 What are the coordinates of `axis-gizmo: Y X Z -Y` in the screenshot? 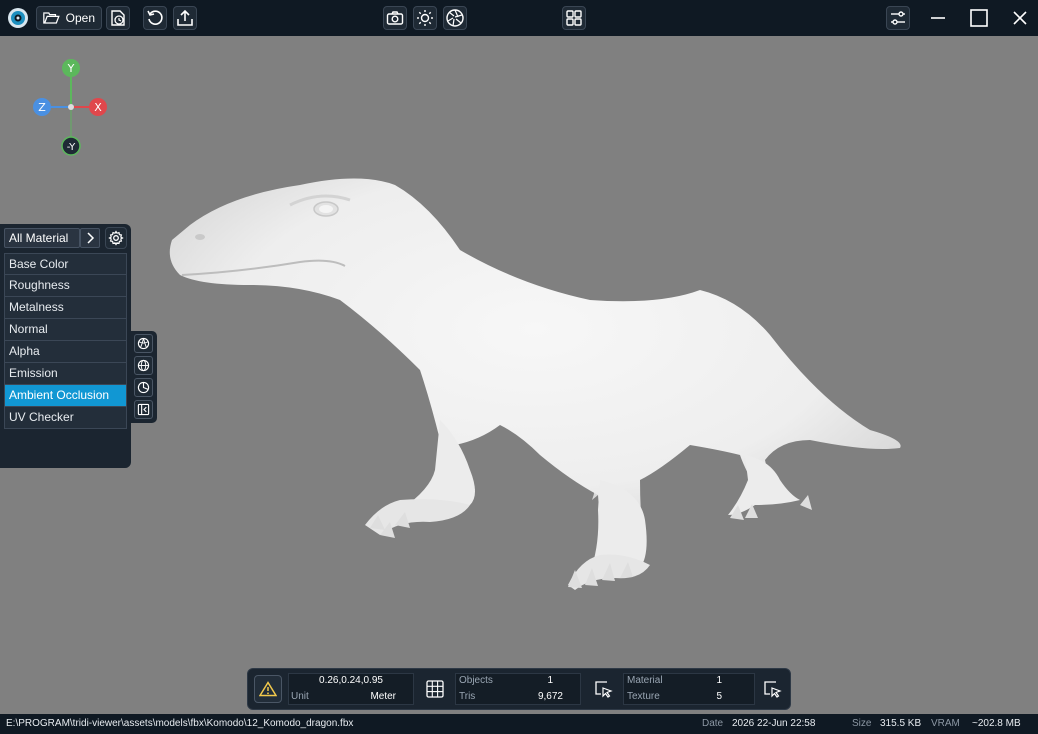 It's located at (73, 106).